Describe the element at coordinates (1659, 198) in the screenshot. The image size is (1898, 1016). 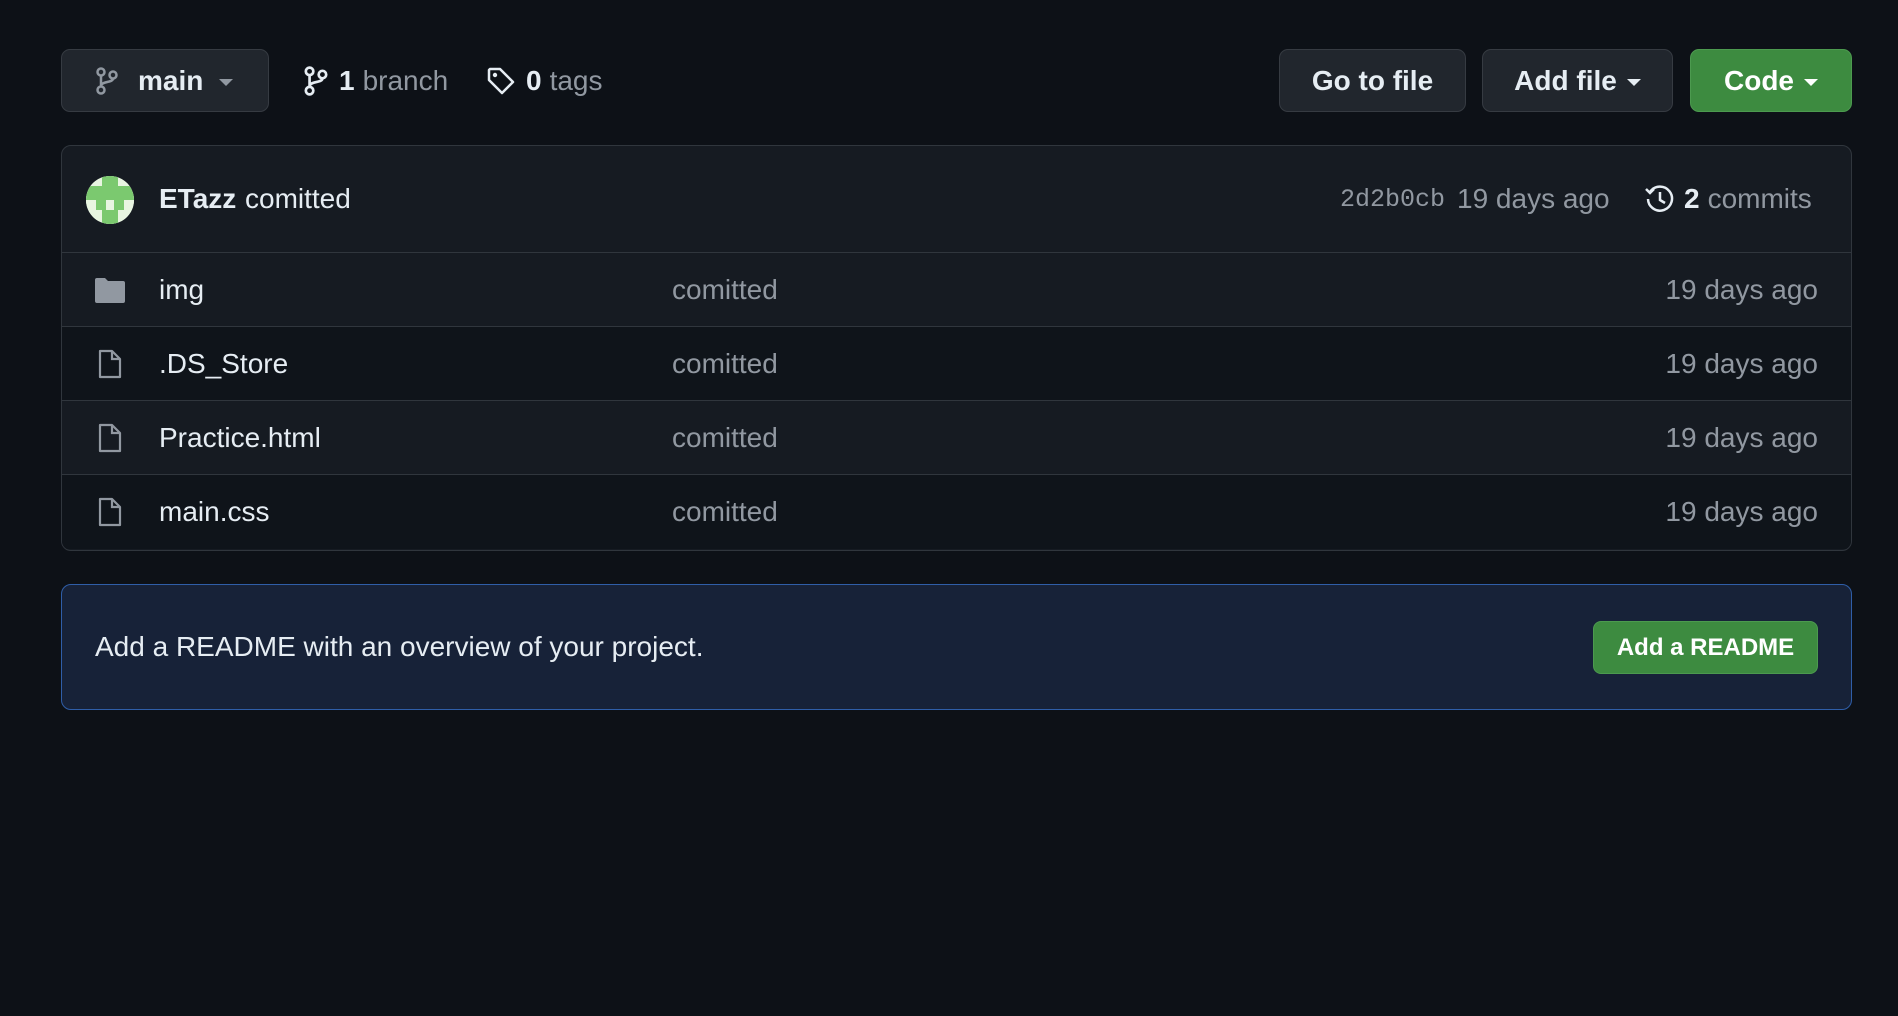
I see `history-icon` at that location.